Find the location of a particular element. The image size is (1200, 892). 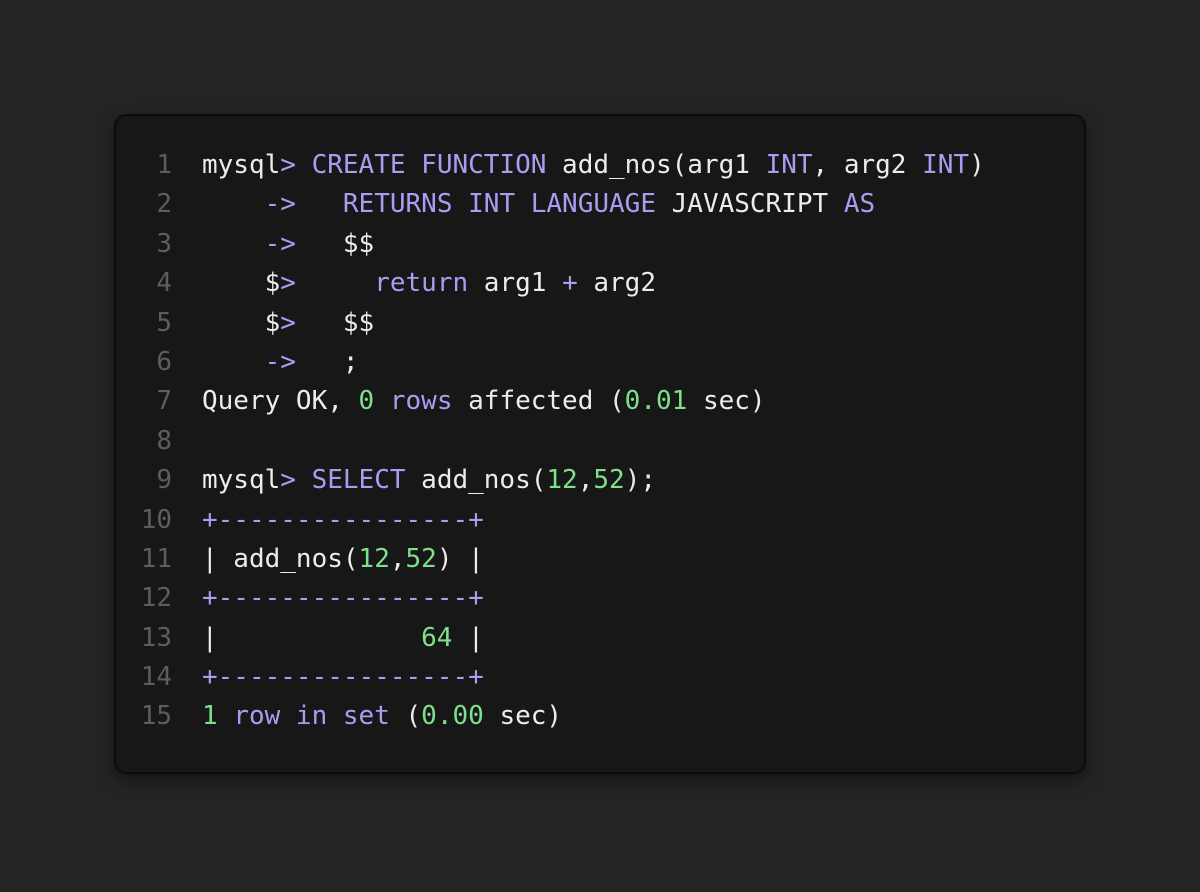

line-number: 9 is located at coordinates (164, 480).